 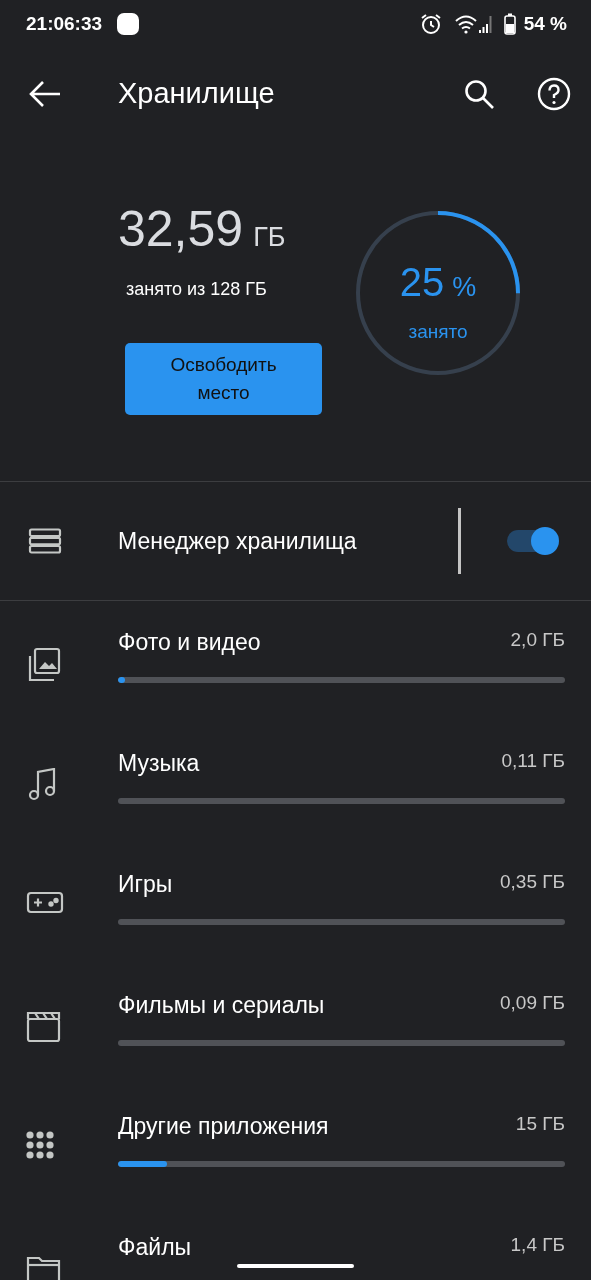 What do you see at coordinates (45, 541) in the screenshot?
I see `storage-icon` at bounding box center [45, 541].